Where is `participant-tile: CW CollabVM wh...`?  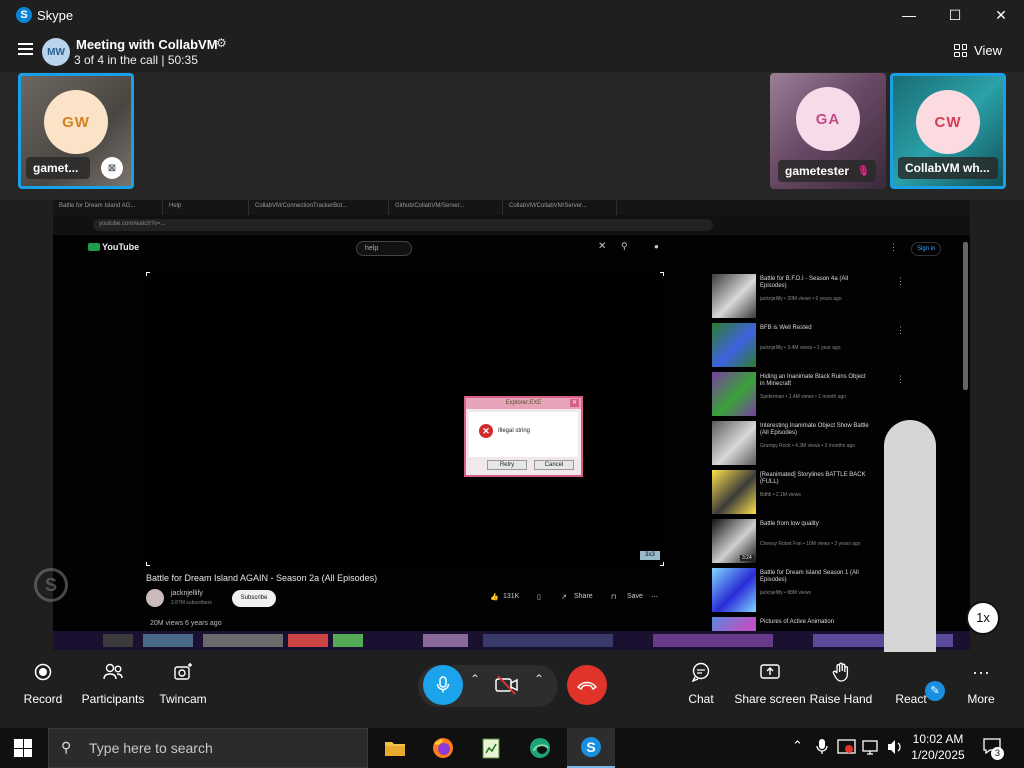 participant-tile: CW CollabVM wh... is located at coordinates (948, 131).